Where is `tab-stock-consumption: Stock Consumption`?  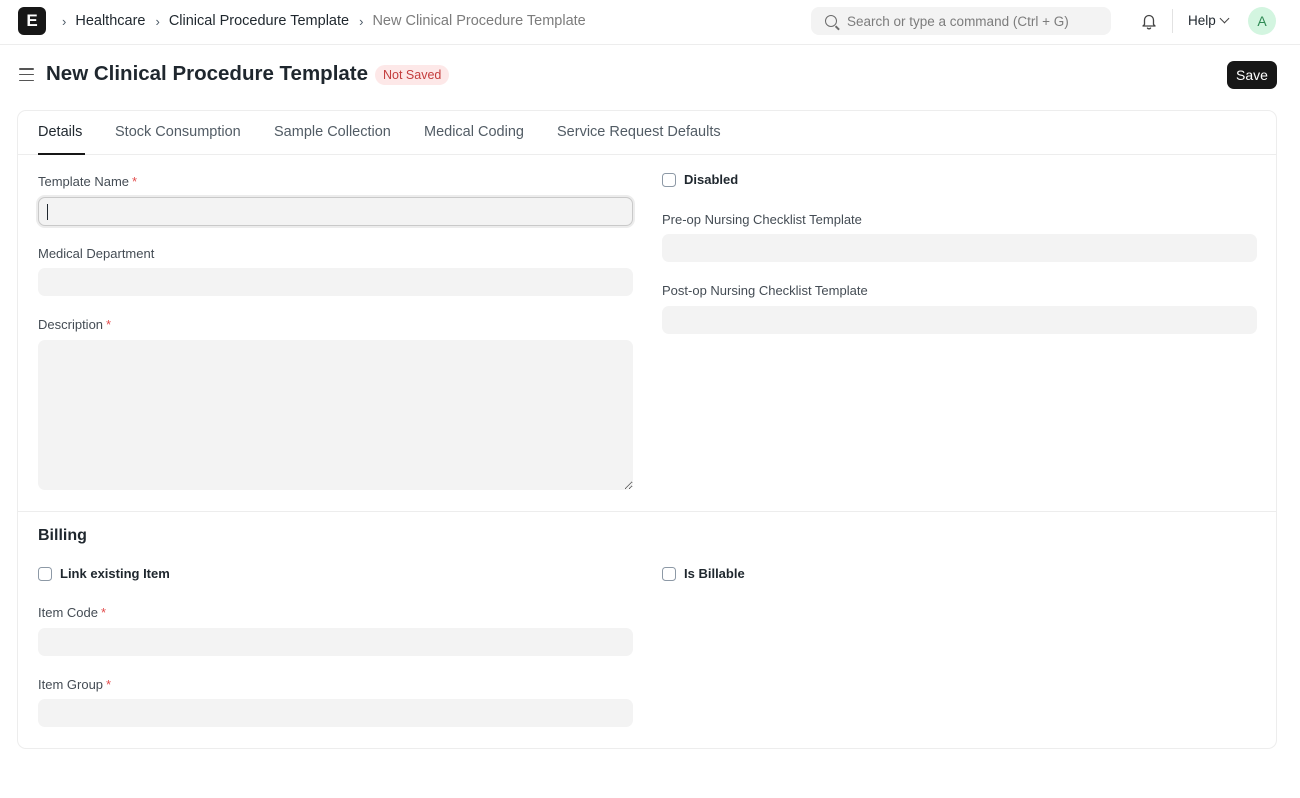
tab-stock-consumption: Stock Consumption is located at coordinates (178, 132).